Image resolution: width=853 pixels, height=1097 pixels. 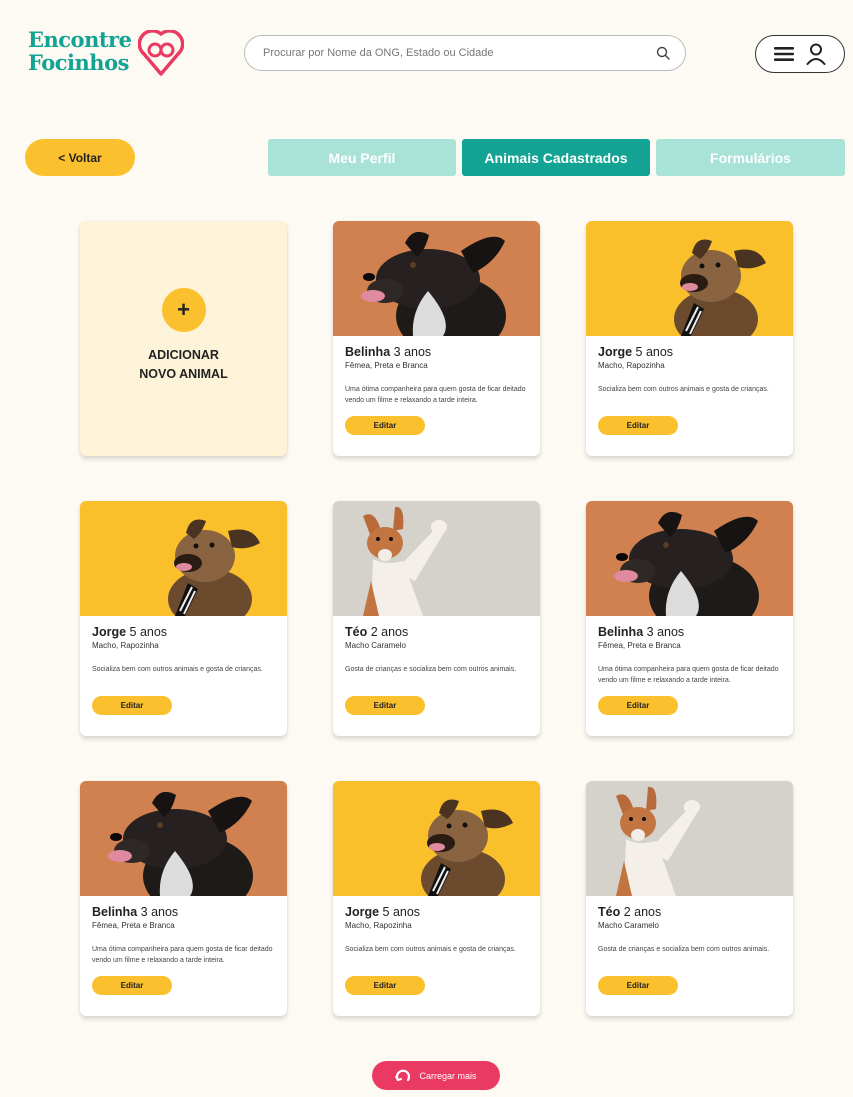 What do you see at coordinates (556, 157) in the screenshot?
I see `tab-animais-cadastrados: Animais Cadastrados` at bounding box center [556, 157].